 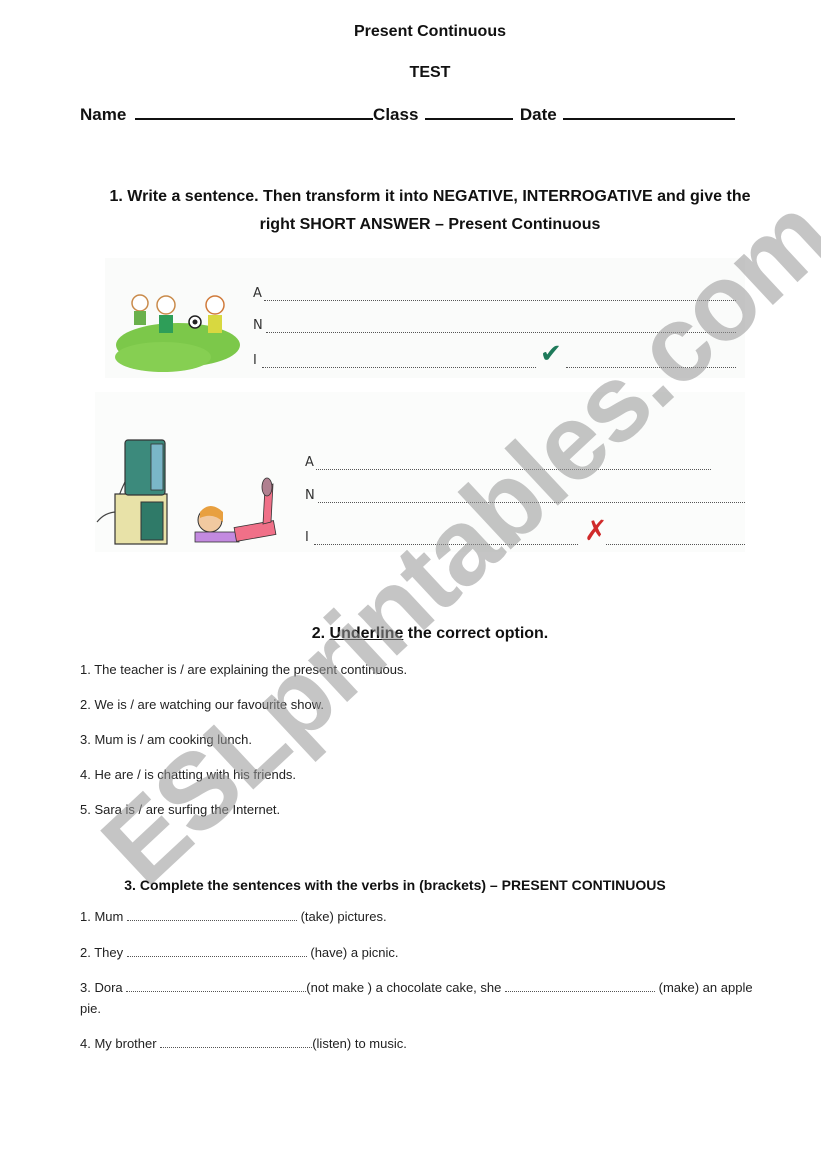 What do you see at coordinates (186, 492) in the screenshot?
I see `girl-watching-tv-picture` at bounding box center [186, 492].